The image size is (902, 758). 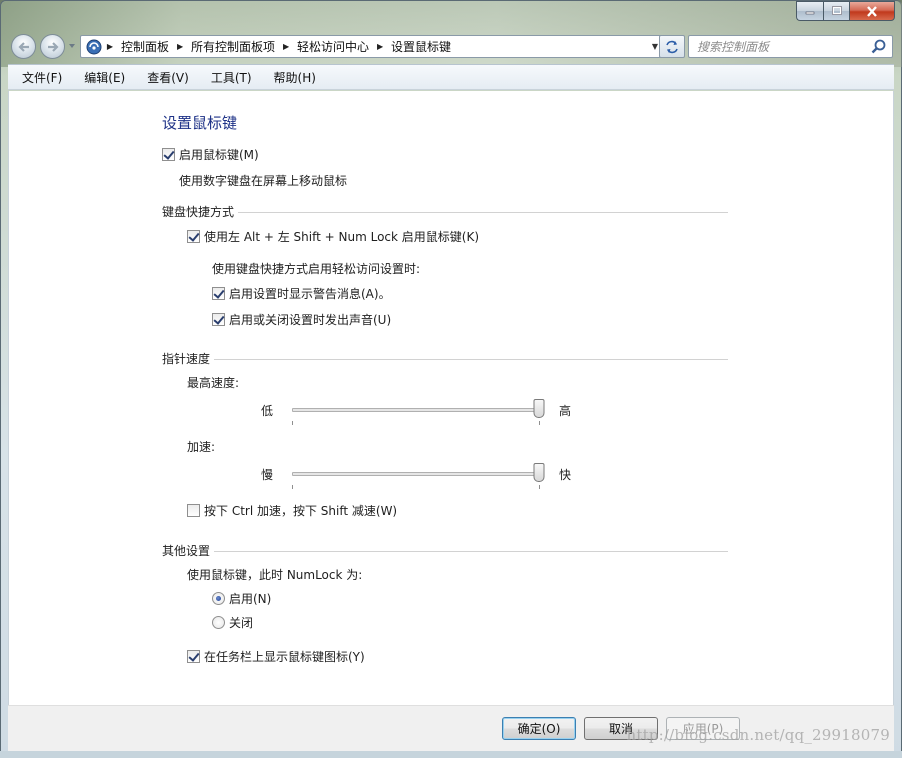 I want to click on acceleration-low-label: 慢, so click(x=266, y=474).